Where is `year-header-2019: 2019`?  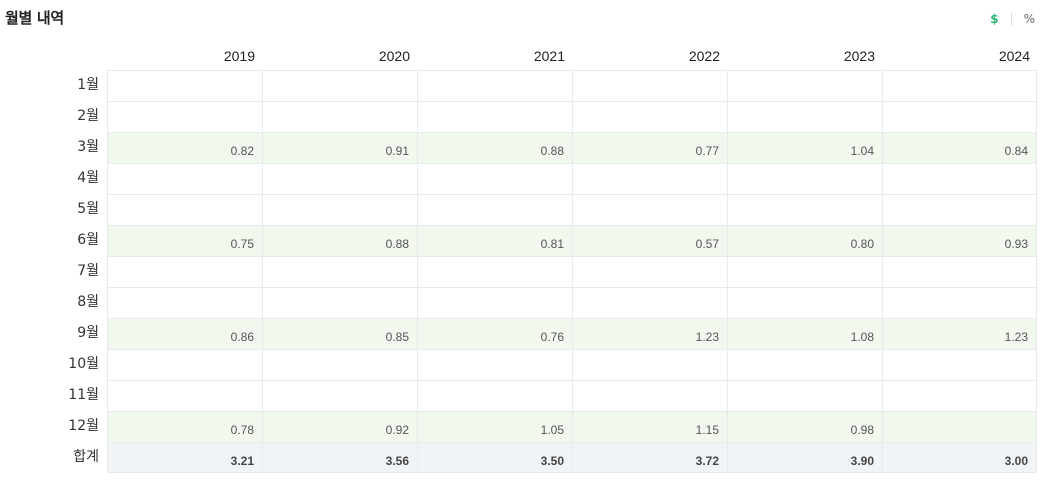
year-header-2019: 2019 is located at coordinates (239, 56).